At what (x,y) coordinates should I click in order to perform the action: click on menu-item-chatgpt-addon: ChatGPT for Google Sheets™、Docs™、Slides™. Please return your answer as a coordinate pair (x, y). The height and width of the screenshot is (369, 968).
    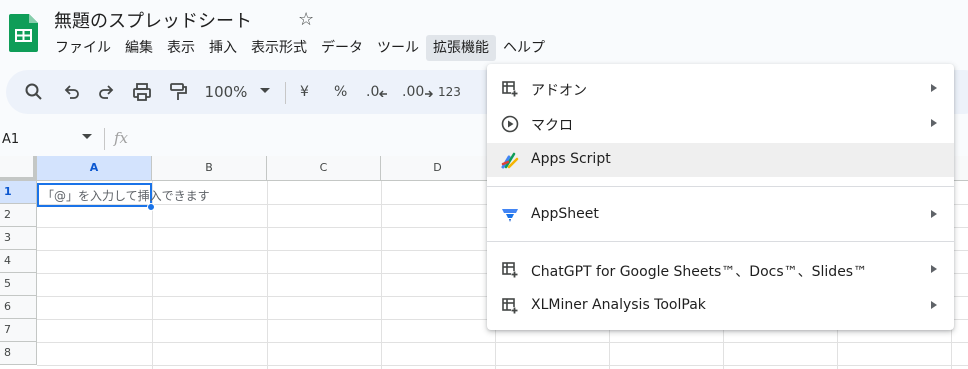
    Looking at the image, I should click on (720, 270).